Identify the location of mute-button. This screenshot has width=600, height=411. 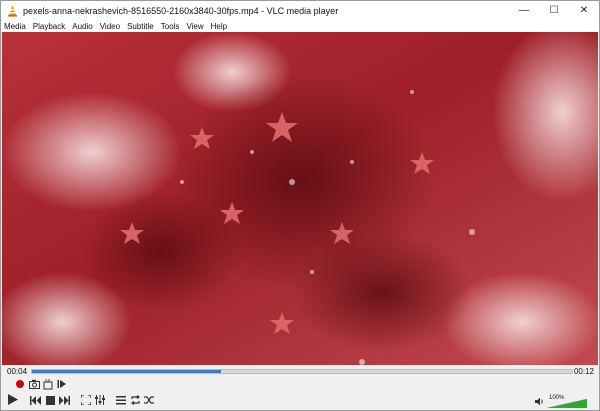
(540, 401).